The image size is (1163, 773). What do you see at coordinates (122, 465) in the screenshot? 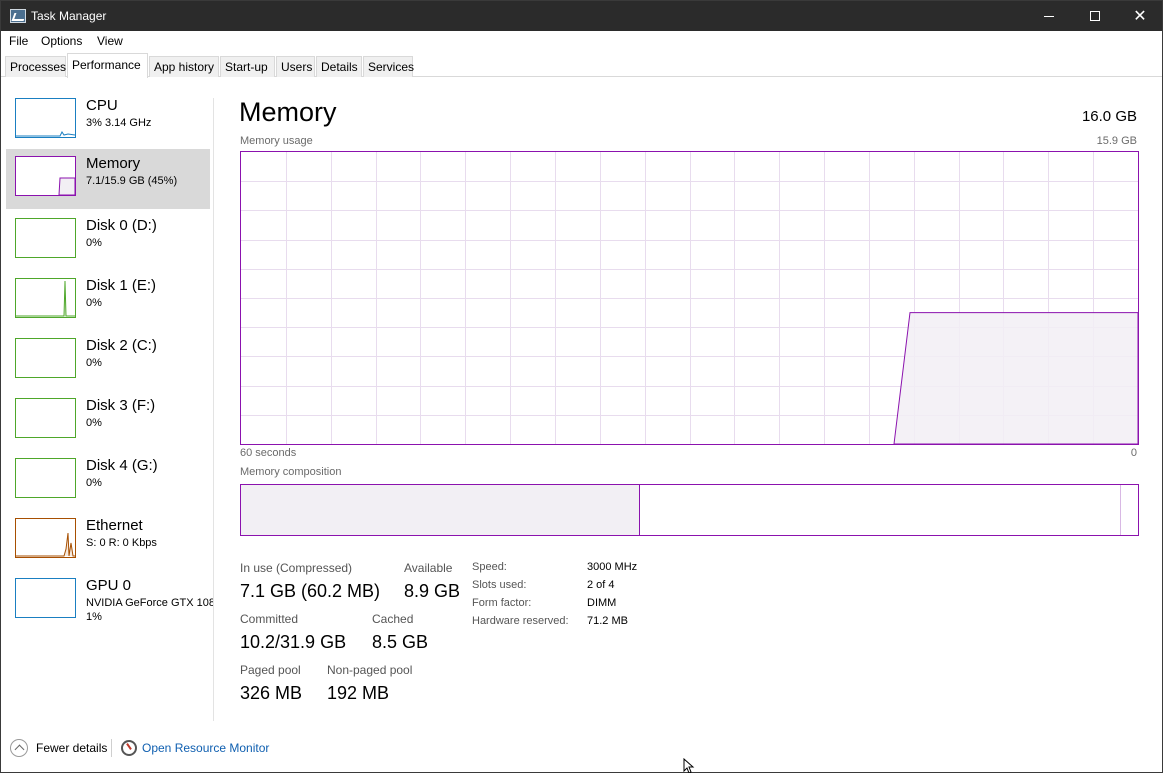
I see `sidebar-item-title: Disk 4 (G:)` at bounding box center [122, 465].